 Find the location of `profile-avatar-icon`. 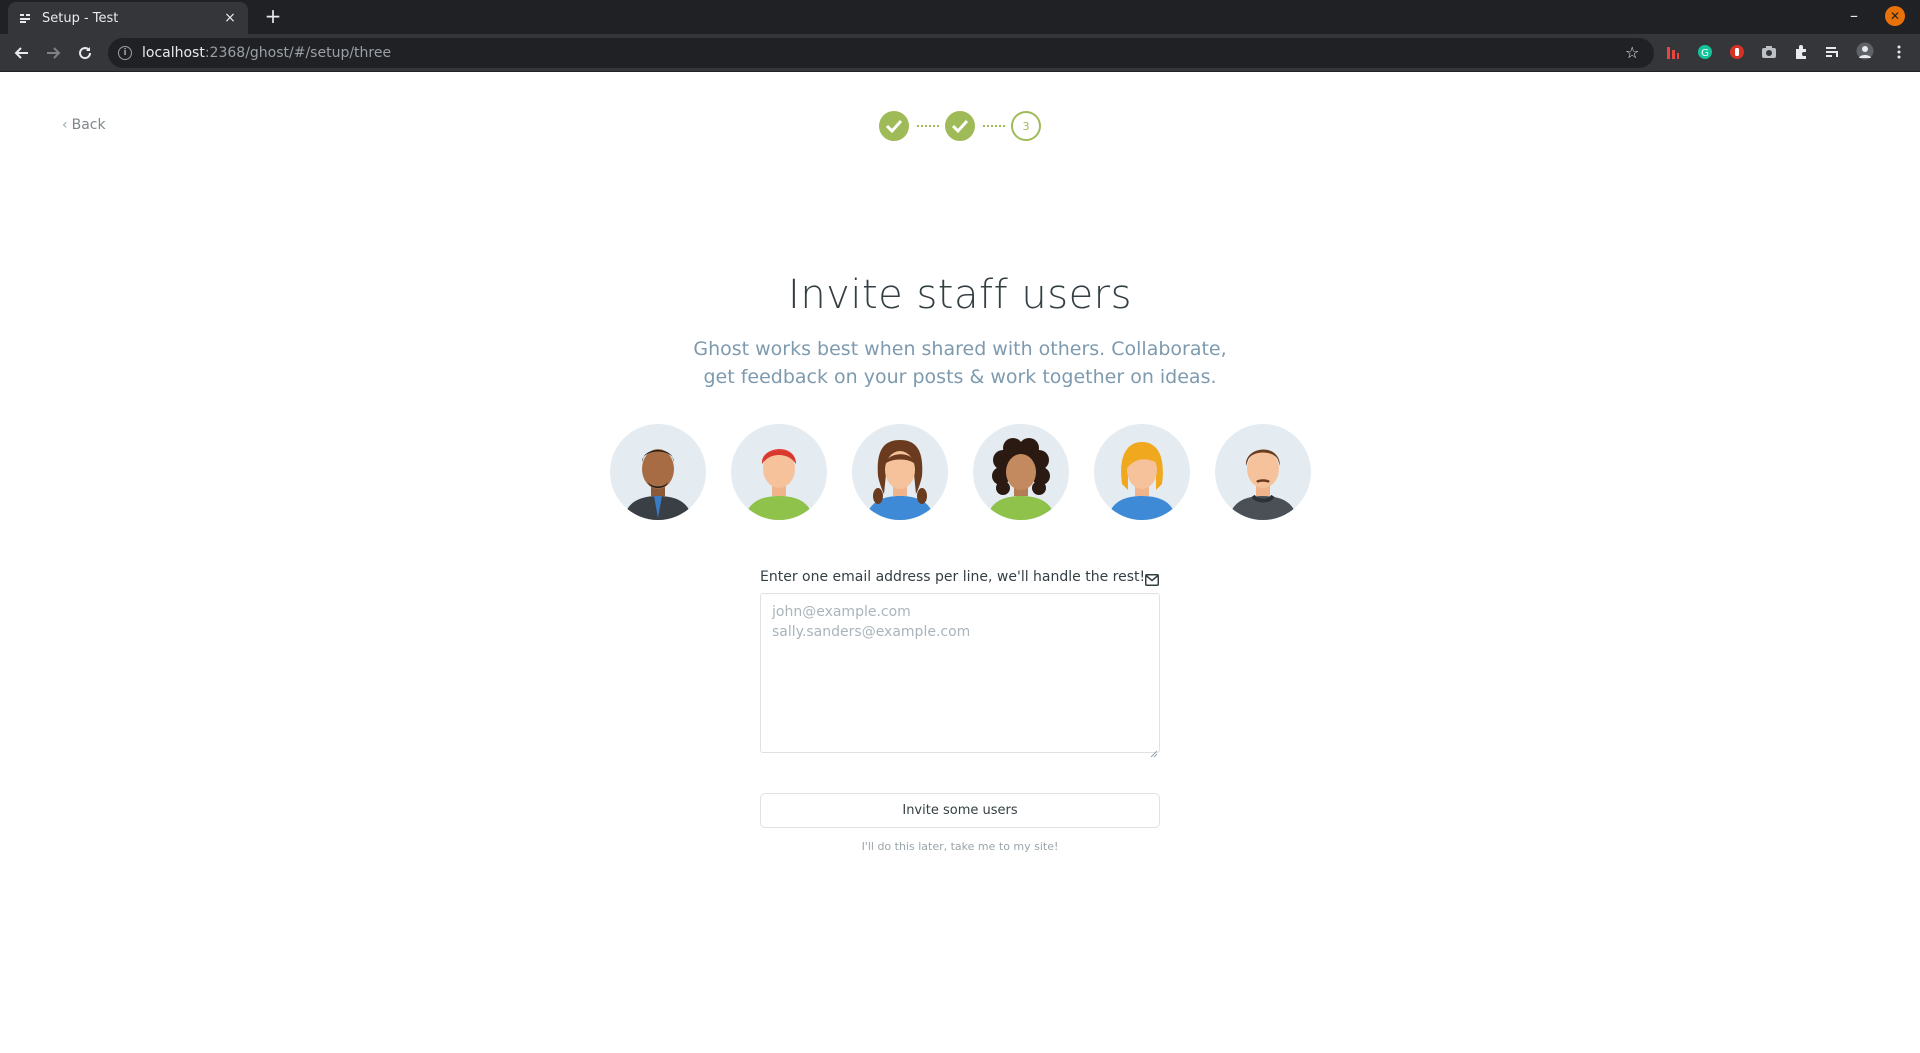

profile-avatar-icon is located at coordinates (1865, 51).